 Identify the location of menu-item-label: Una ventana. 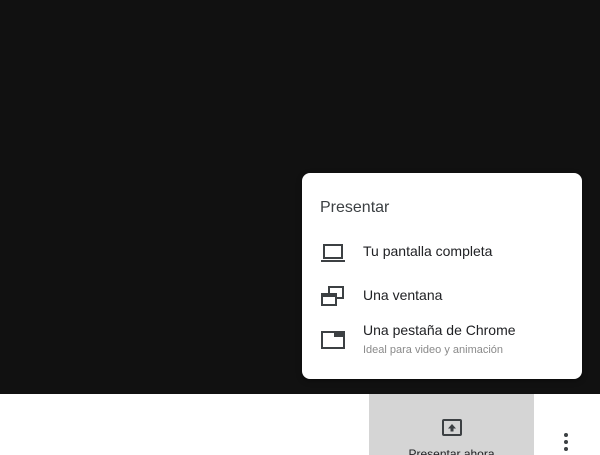
(403, 295).